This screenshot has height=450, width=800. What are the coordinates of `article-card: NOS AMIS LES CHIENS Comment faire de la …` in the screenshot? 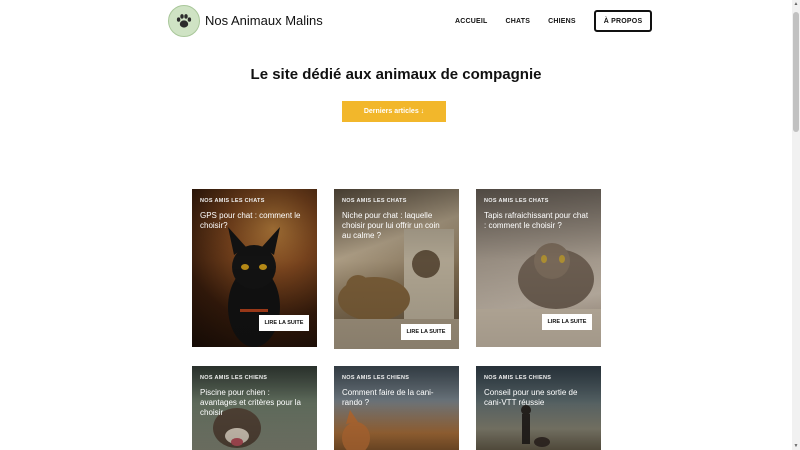 It's located at (396, 408).